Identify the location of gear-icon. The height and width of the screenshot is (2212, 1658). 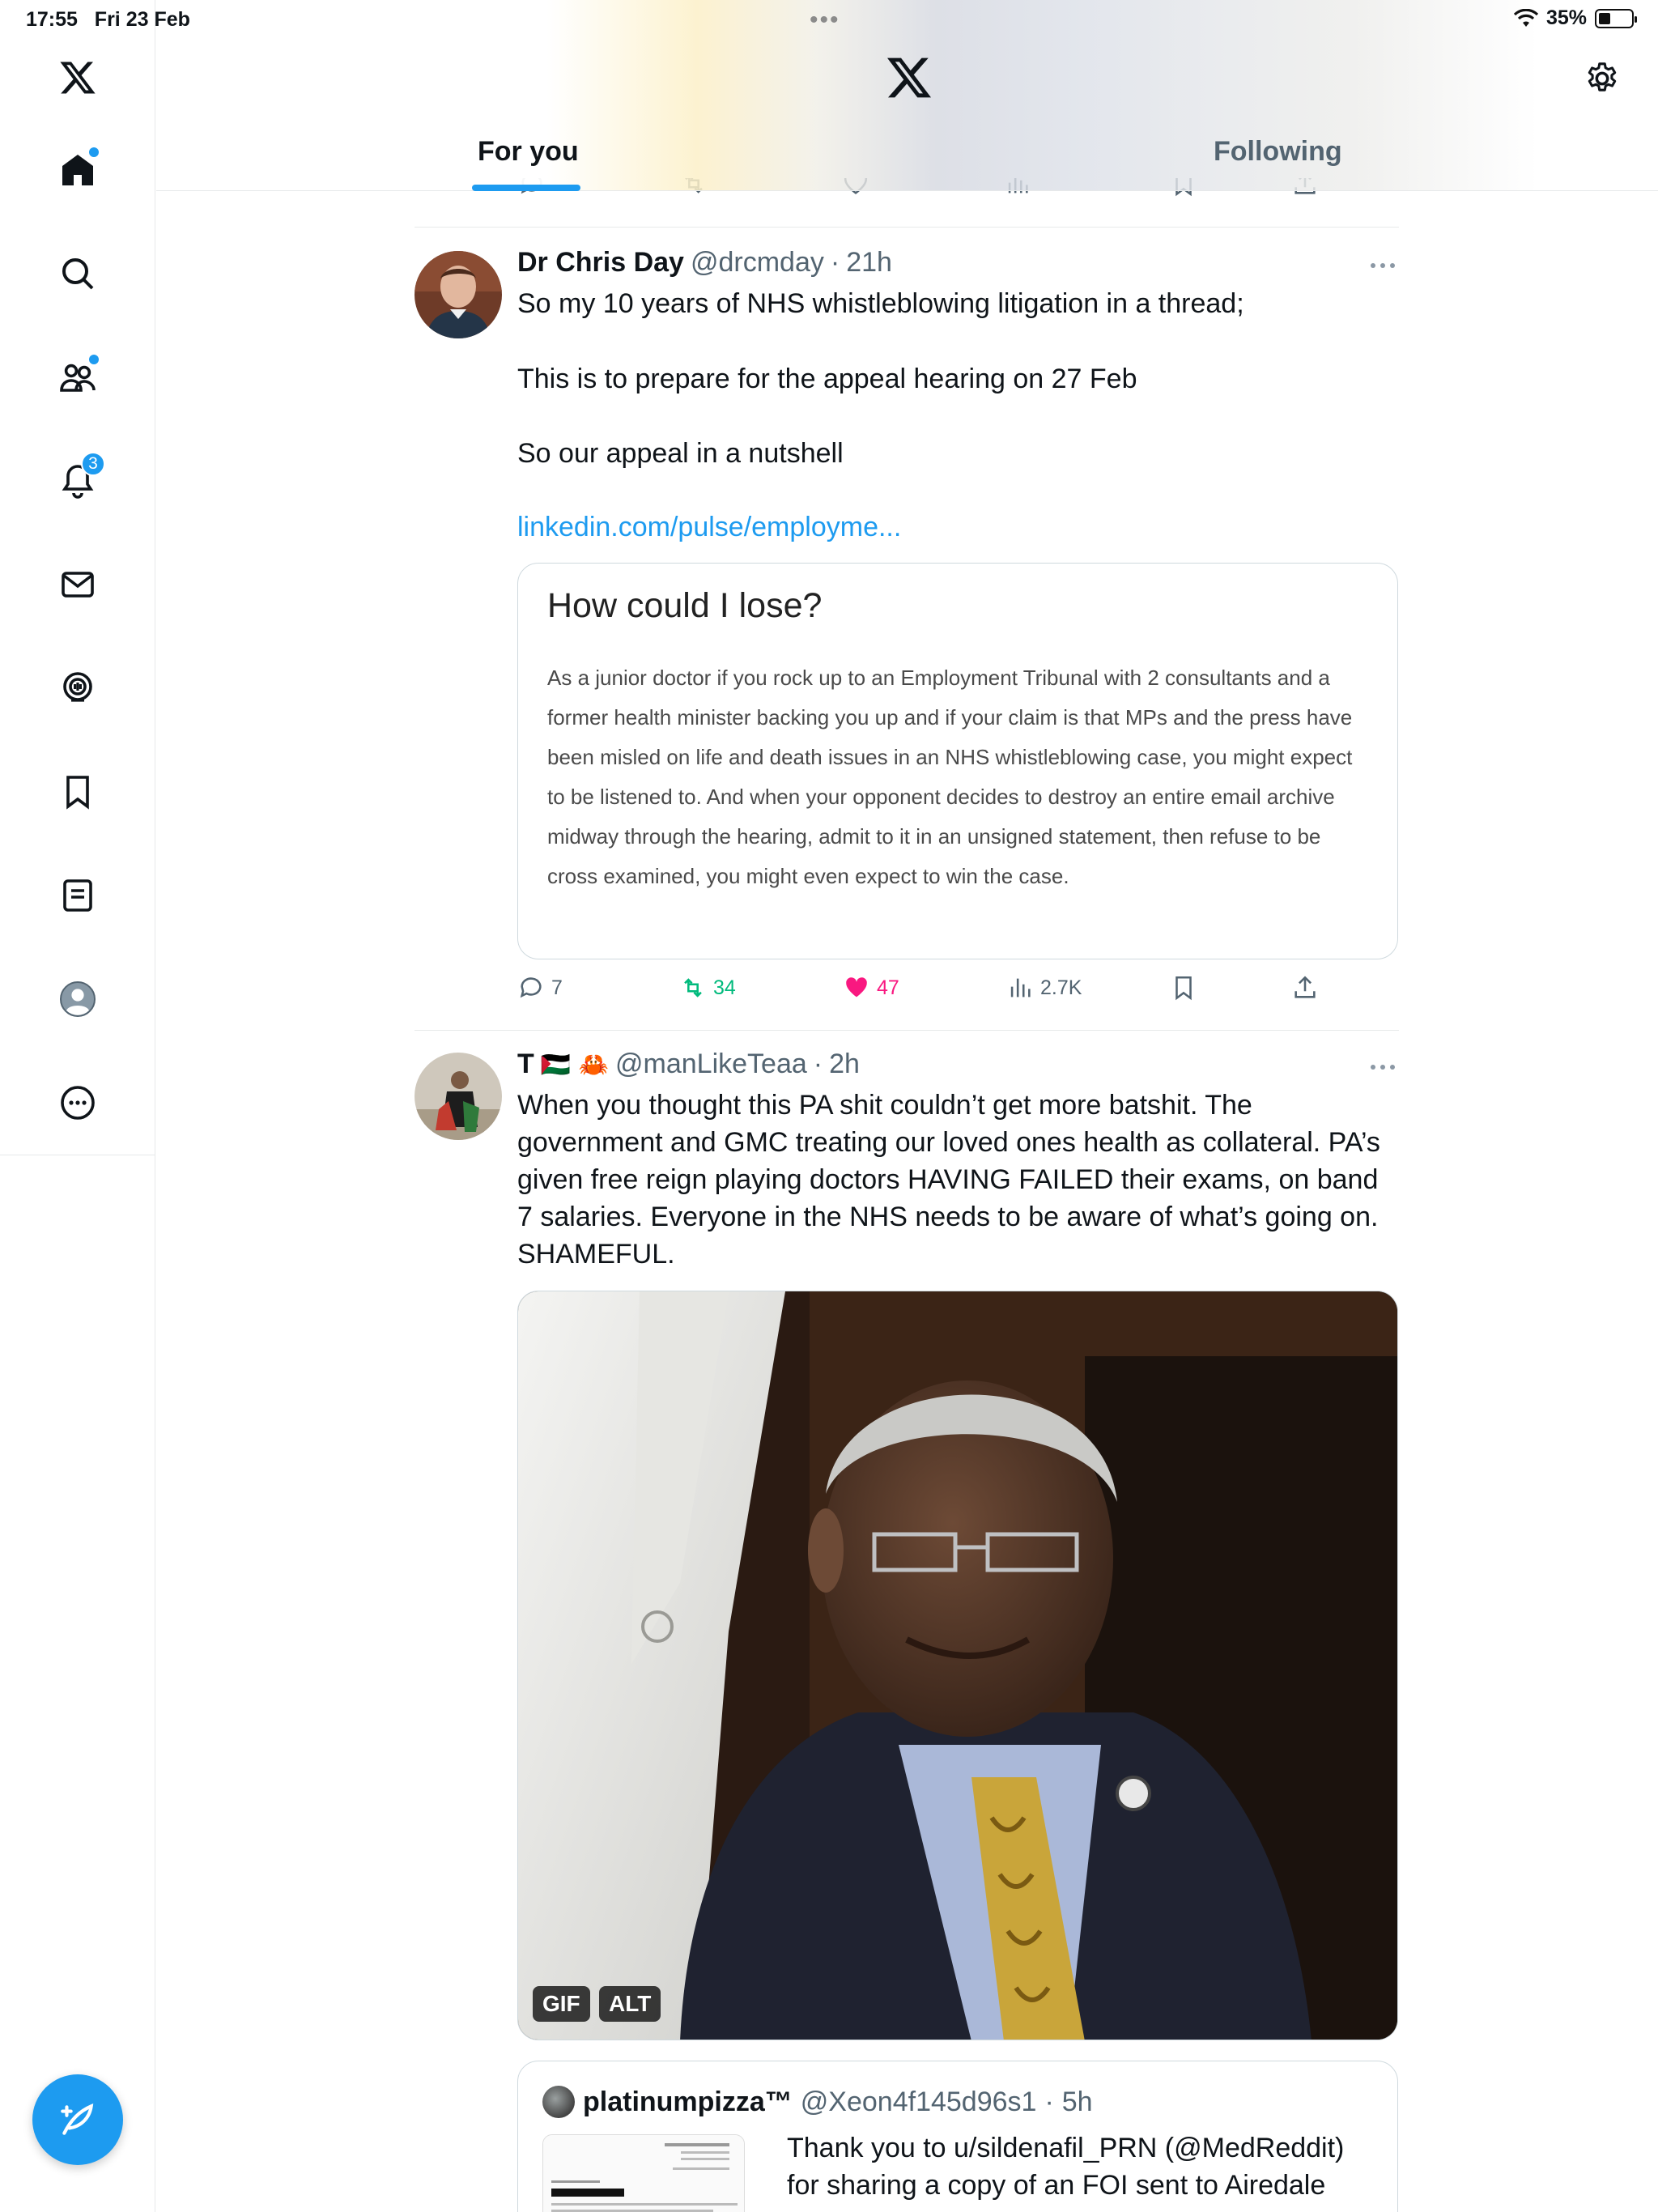
(1602, 78).